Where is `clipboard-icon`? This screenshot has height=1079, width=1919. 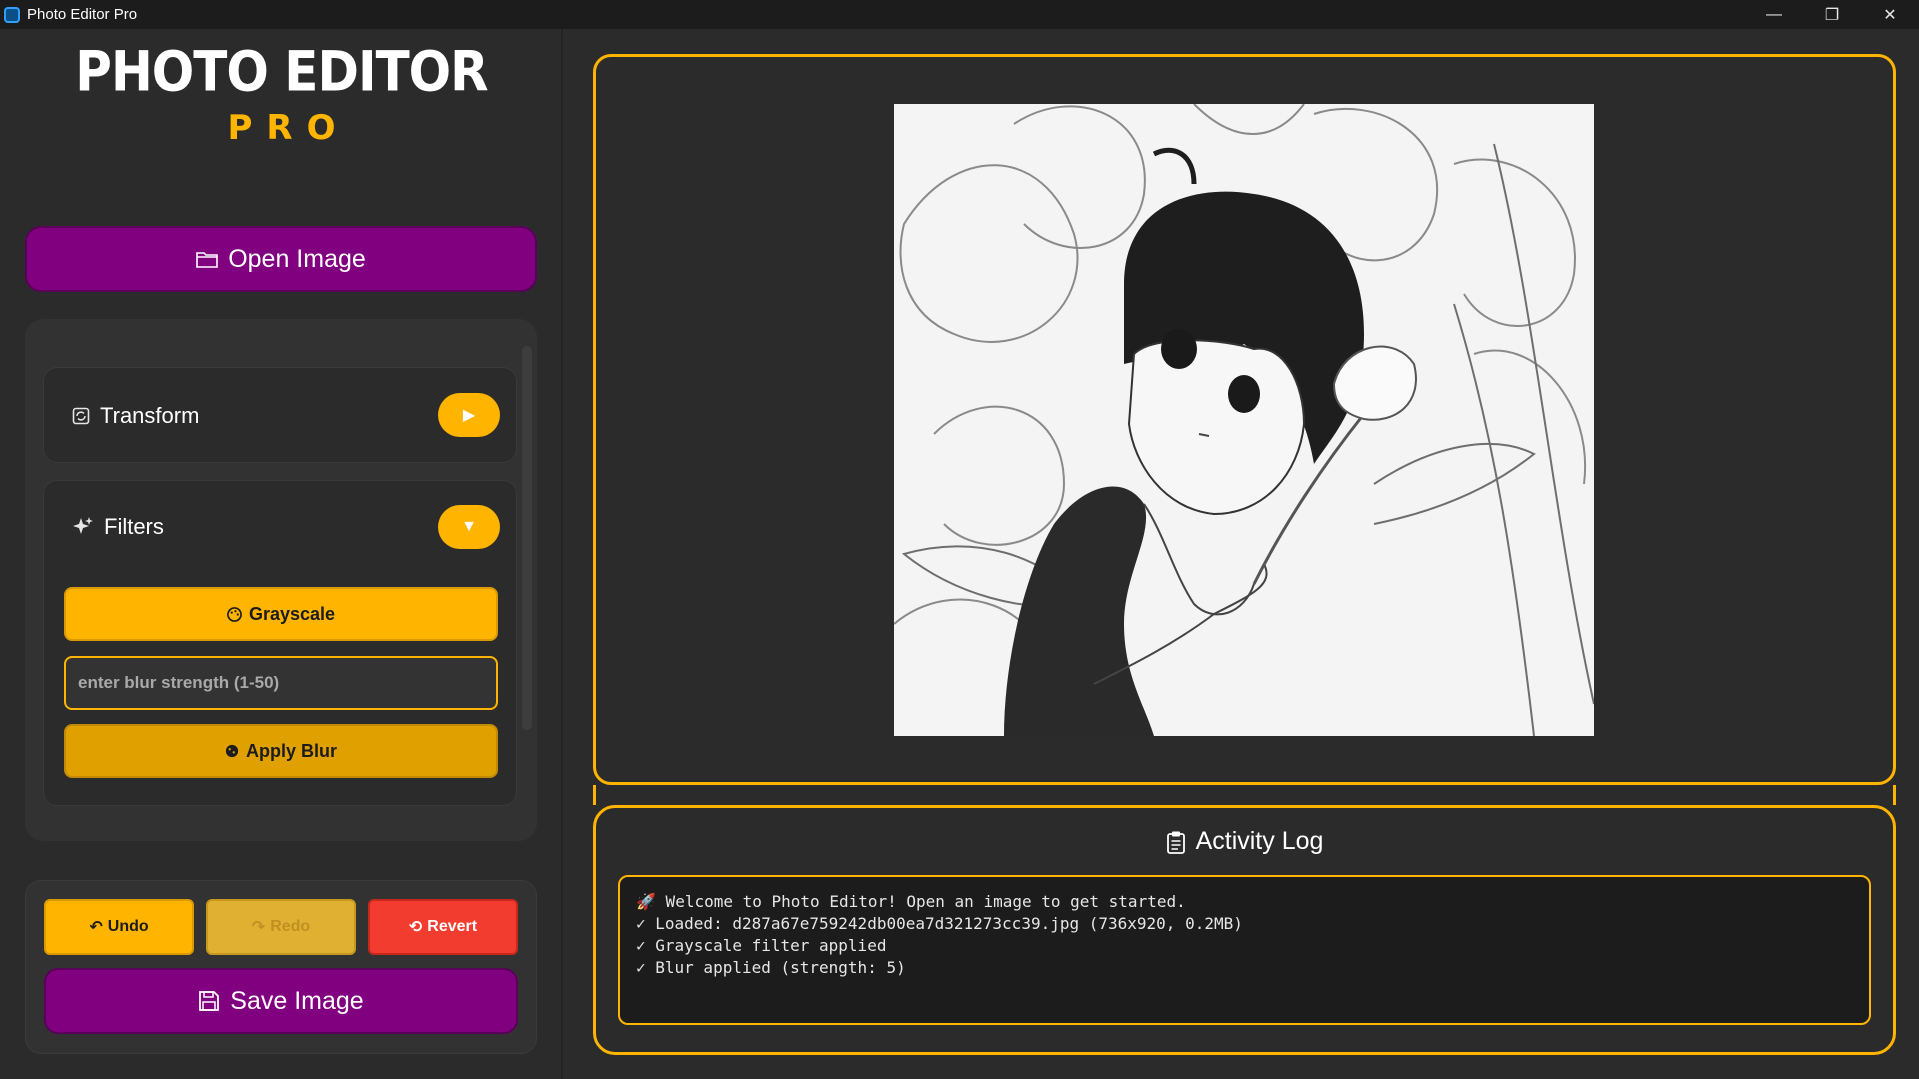 clipboard-icon is located at coordinates (1175, 842).